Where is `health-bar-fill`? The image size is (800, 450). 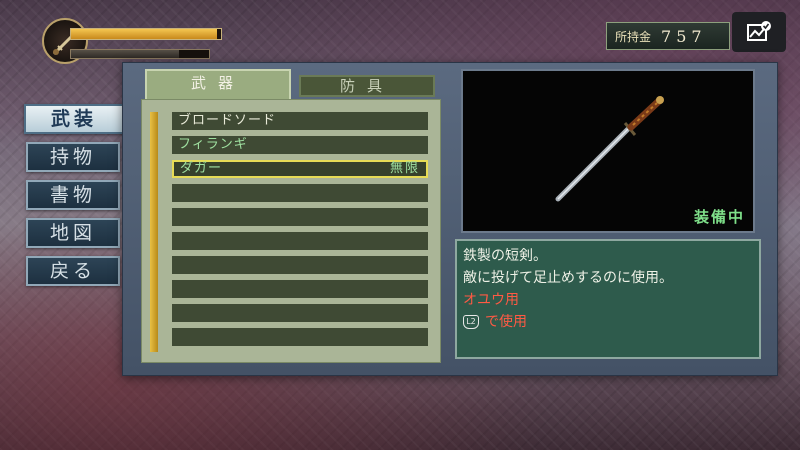
health-bar-fill is located at coordinates (144, 34).